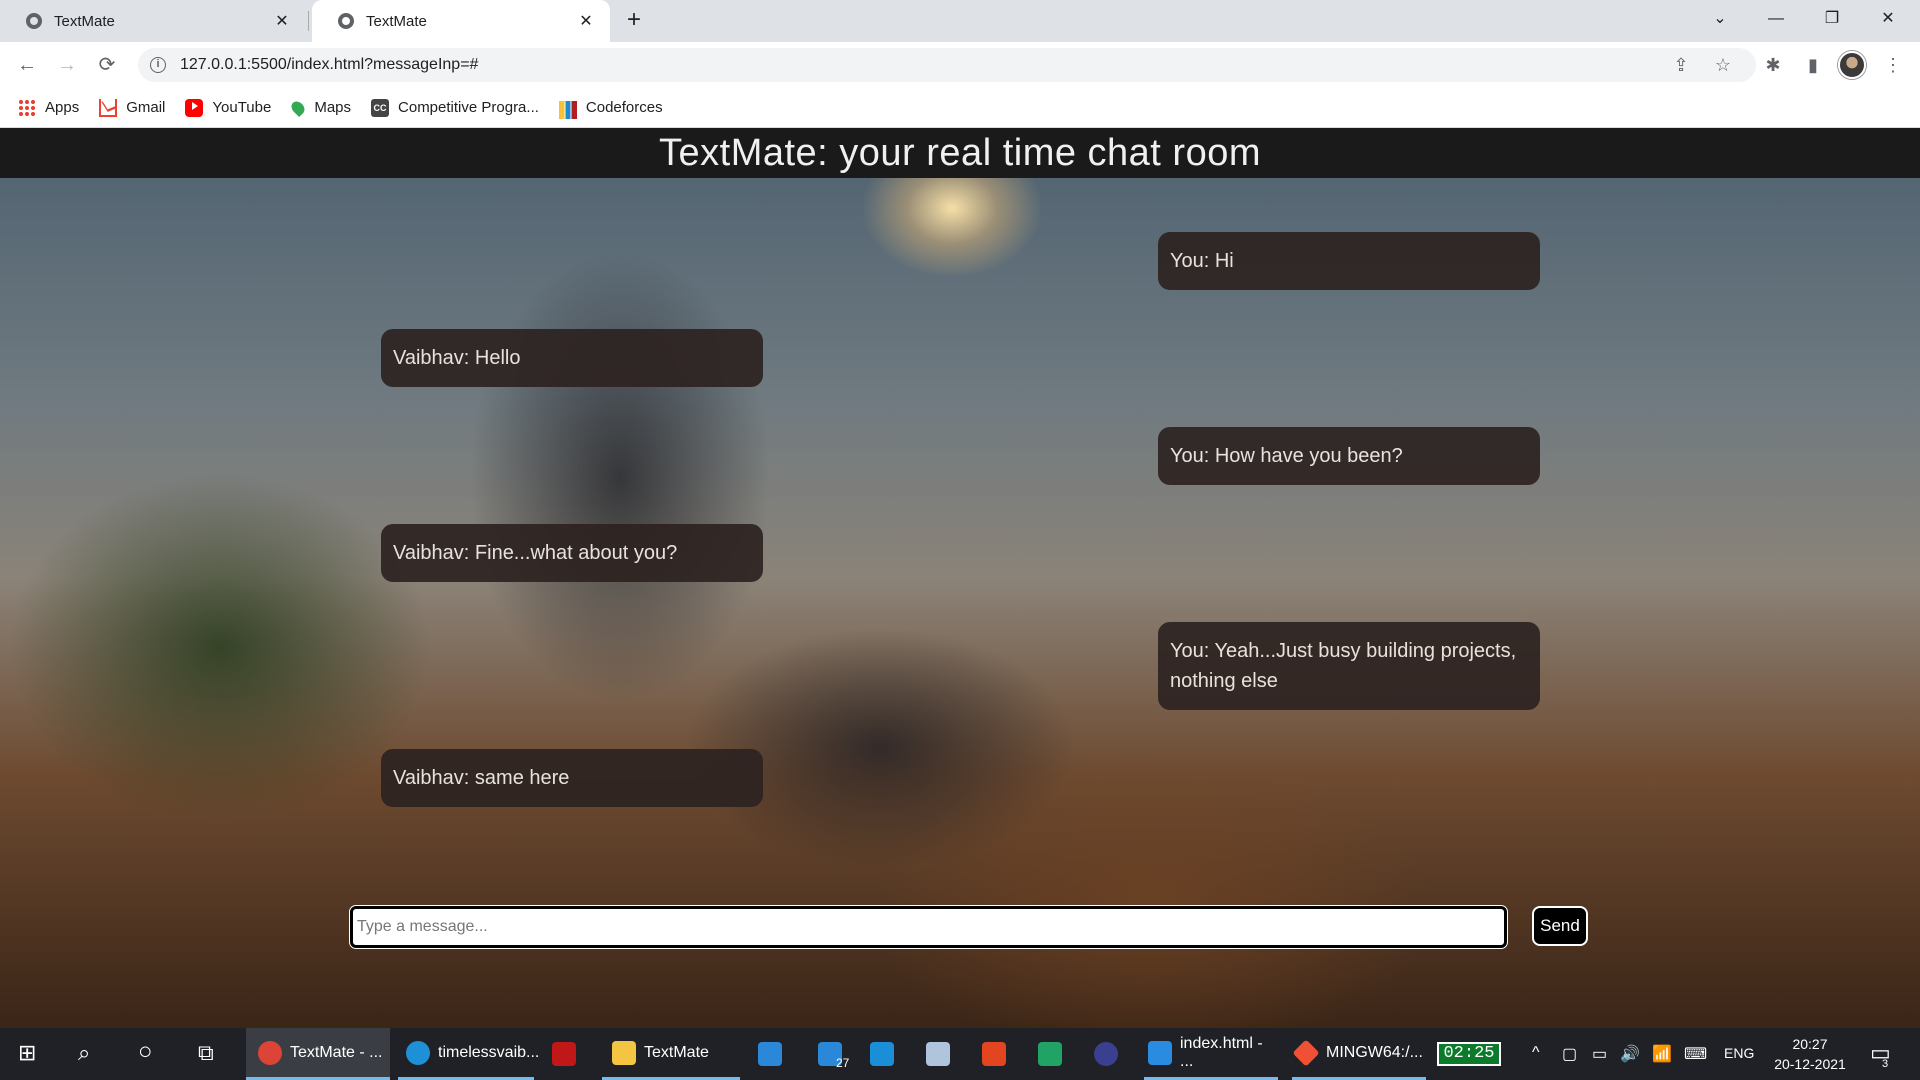 The height and width of the screenshot is (1080, 1920). Describe the element at coordinates (27, 65) in the screenshot. I see `back-icon: ←` at that location.